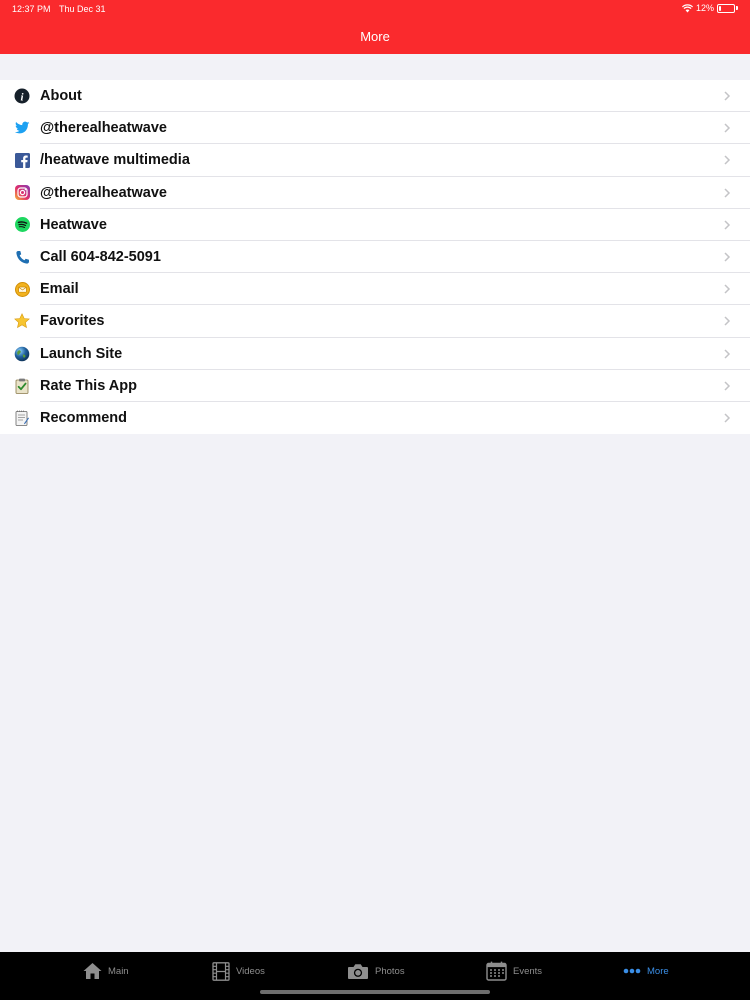 Image resolution: width=750 pixels, height=1000 pixels. What do you see at coordinates (22, 128) in the screenshot?
I see `twitter-icon` at bounding box center [22, 128].